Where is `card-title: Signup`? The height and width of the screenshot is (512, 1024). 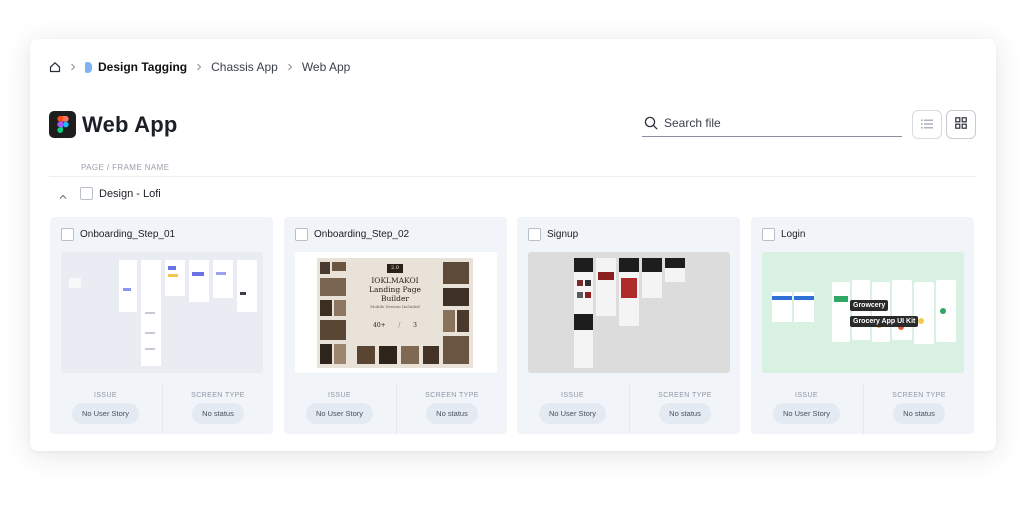
card-title: Signup is located at coordinates (563, 234).